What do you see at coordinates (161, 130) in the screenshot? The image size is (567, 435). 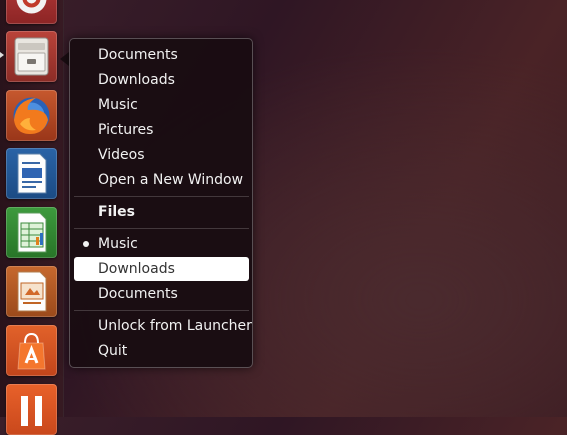 I see `quicklist-item-pictures: Pictures` at bounding box center [161, 130].